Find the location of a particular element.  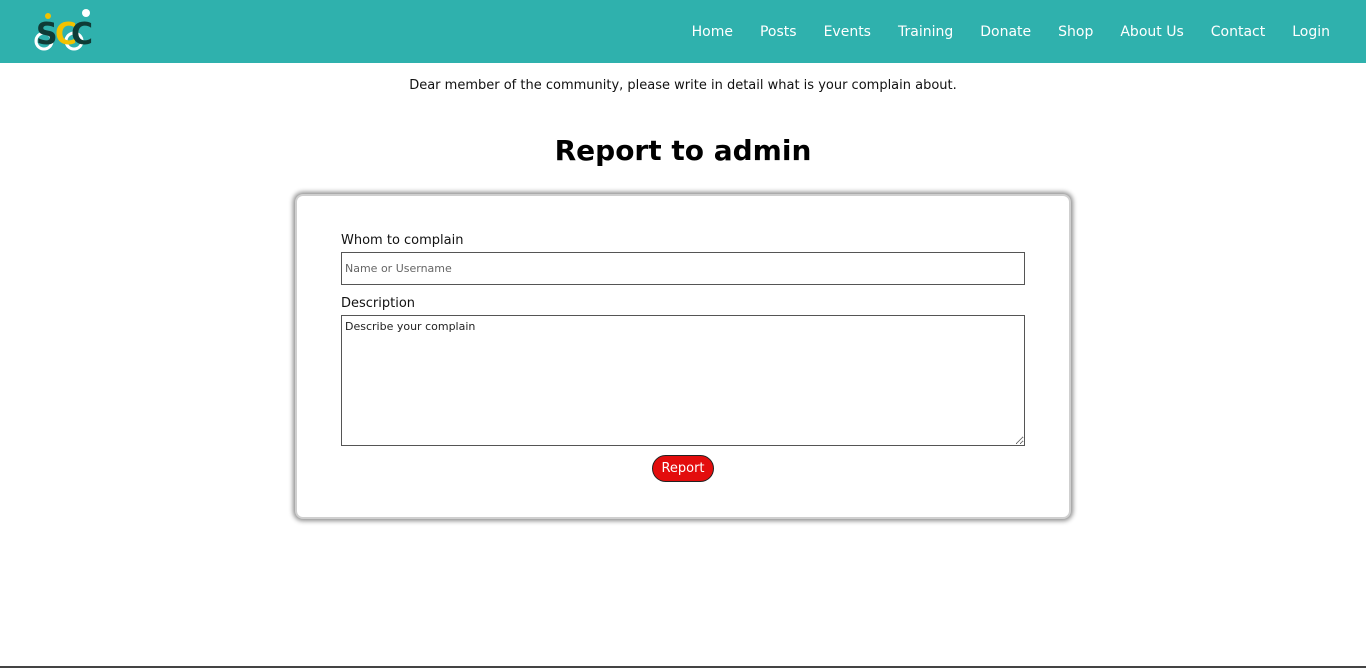

nav-events: Events is located at coordinates (847, 32).